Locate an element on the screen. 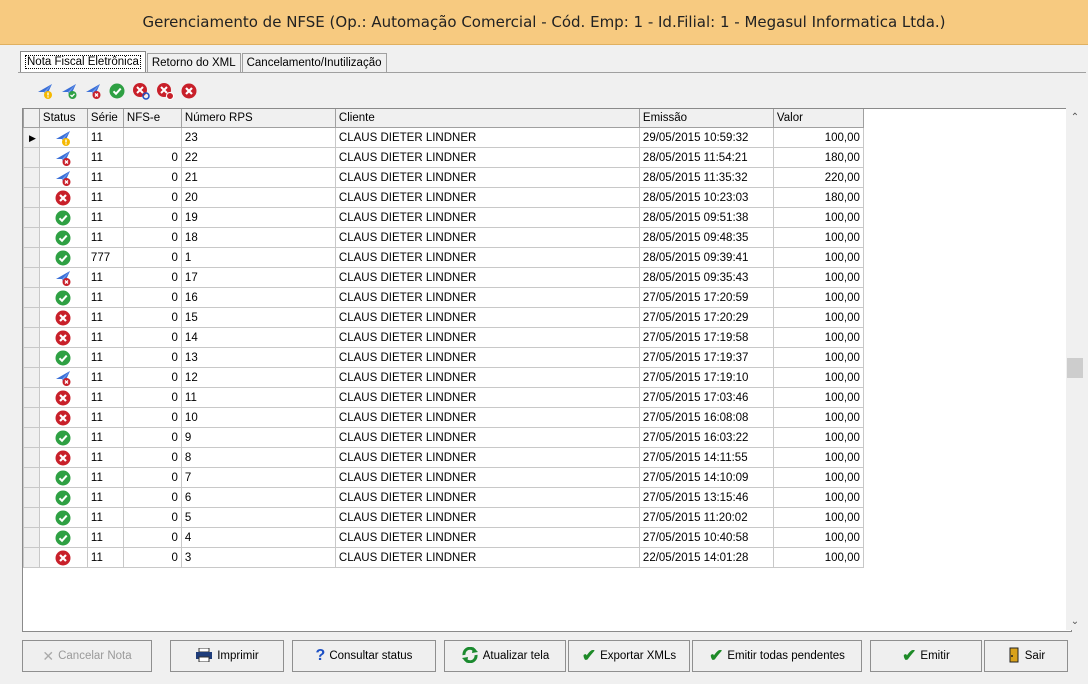 This screenshot has height=684, width=1088. column-header-serie: Série is located at coordinates (105, 118).